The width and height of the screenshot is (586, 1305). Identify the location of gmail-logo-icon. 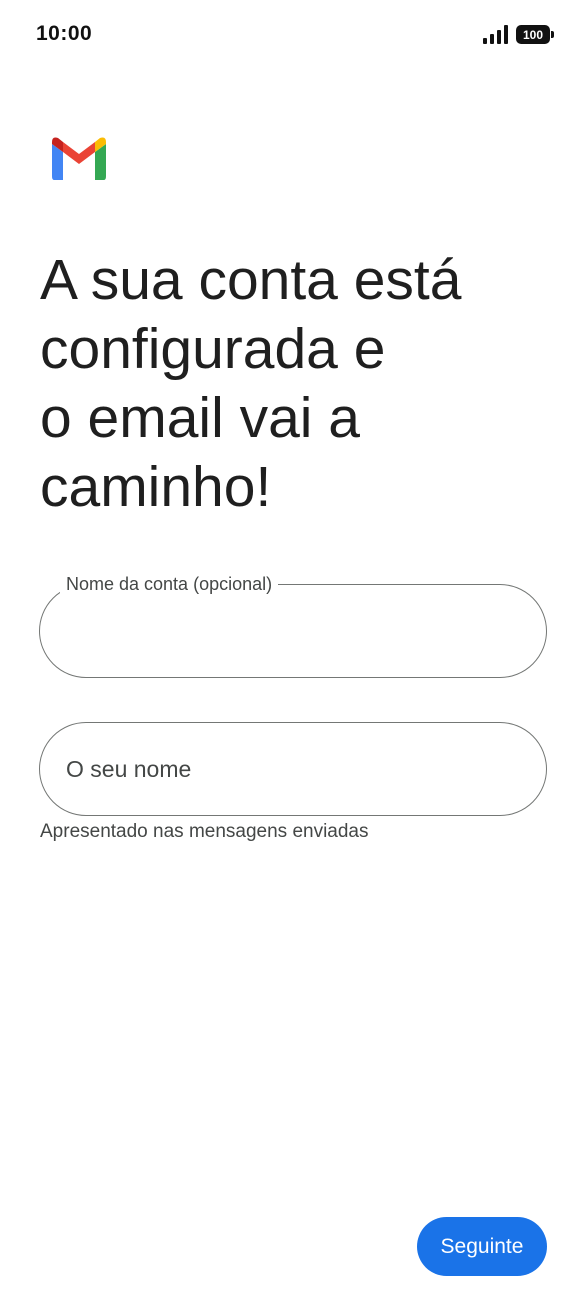
(79, 158).